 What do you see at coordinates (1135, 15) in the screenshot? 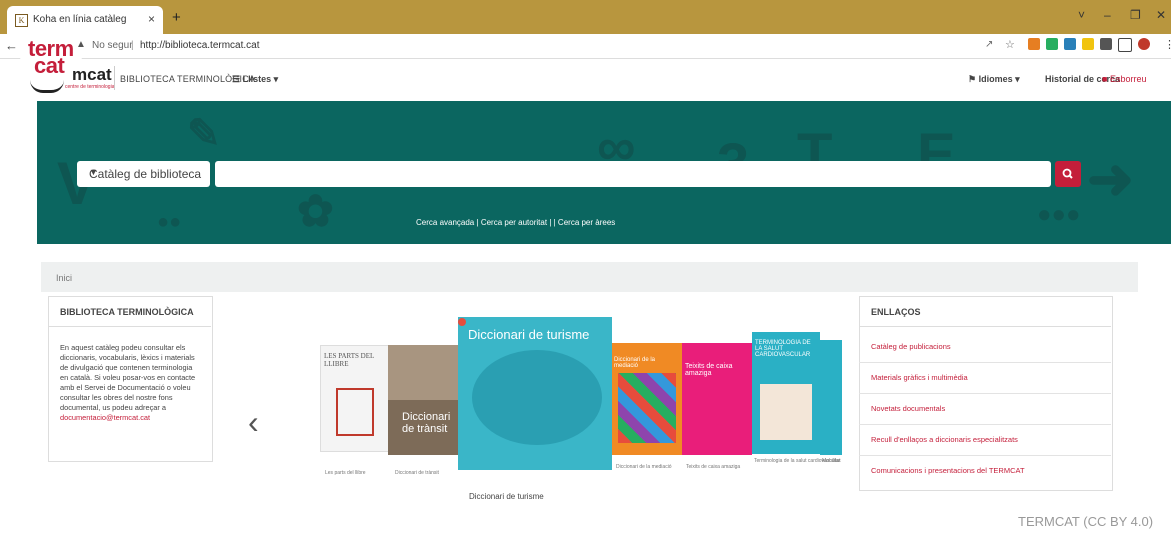
I see `maximize-icon: ❐` at bounding box center [1135, 15].